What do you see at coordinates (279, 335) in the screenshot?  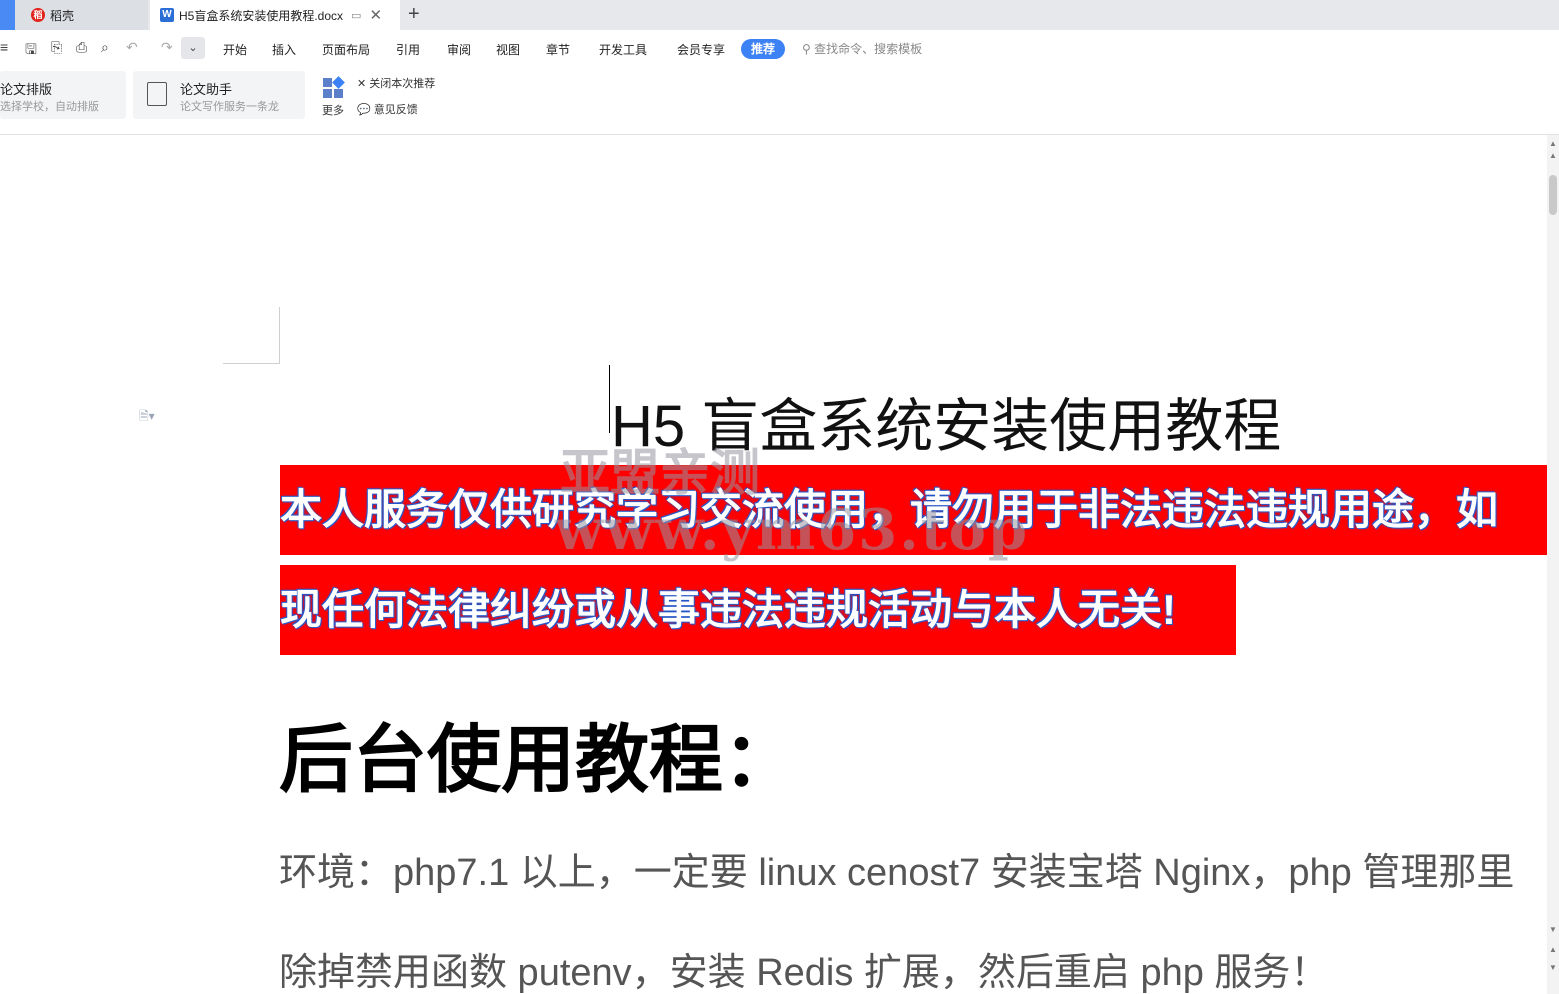 I see `margin-marker-vertical` at bounding box center [279, 335].